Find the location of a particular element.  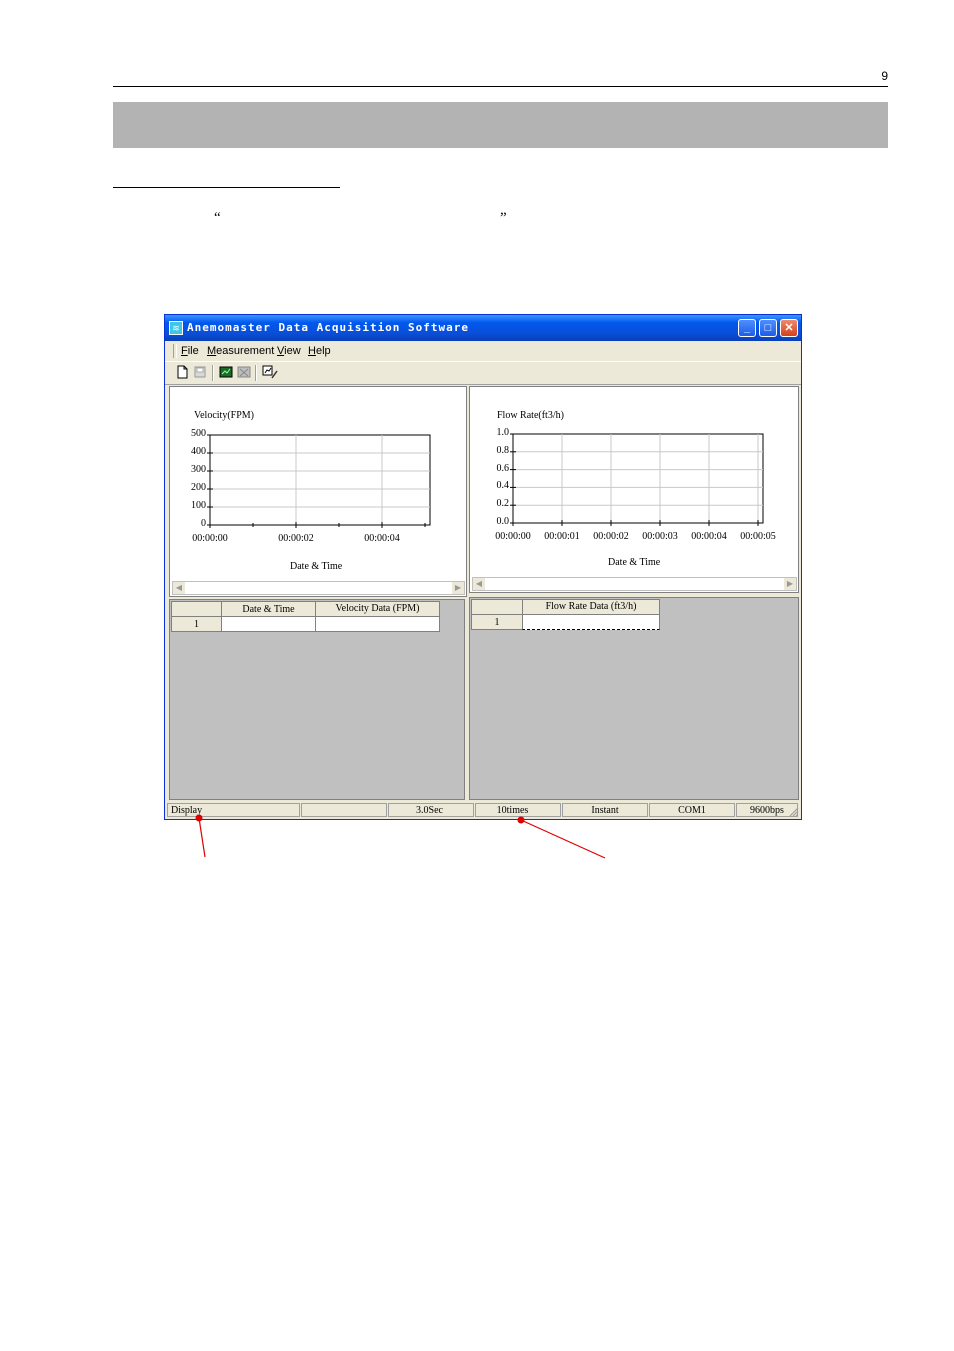

annotation-arrow-mode is located at coordinates (202, 837).